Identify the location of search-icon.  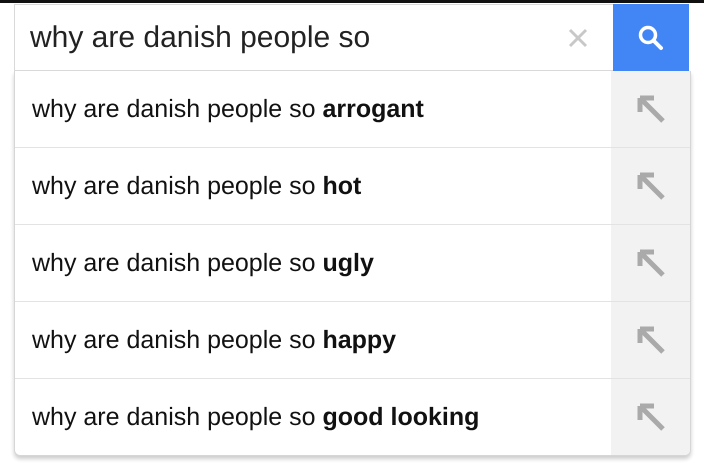
(651, 38).